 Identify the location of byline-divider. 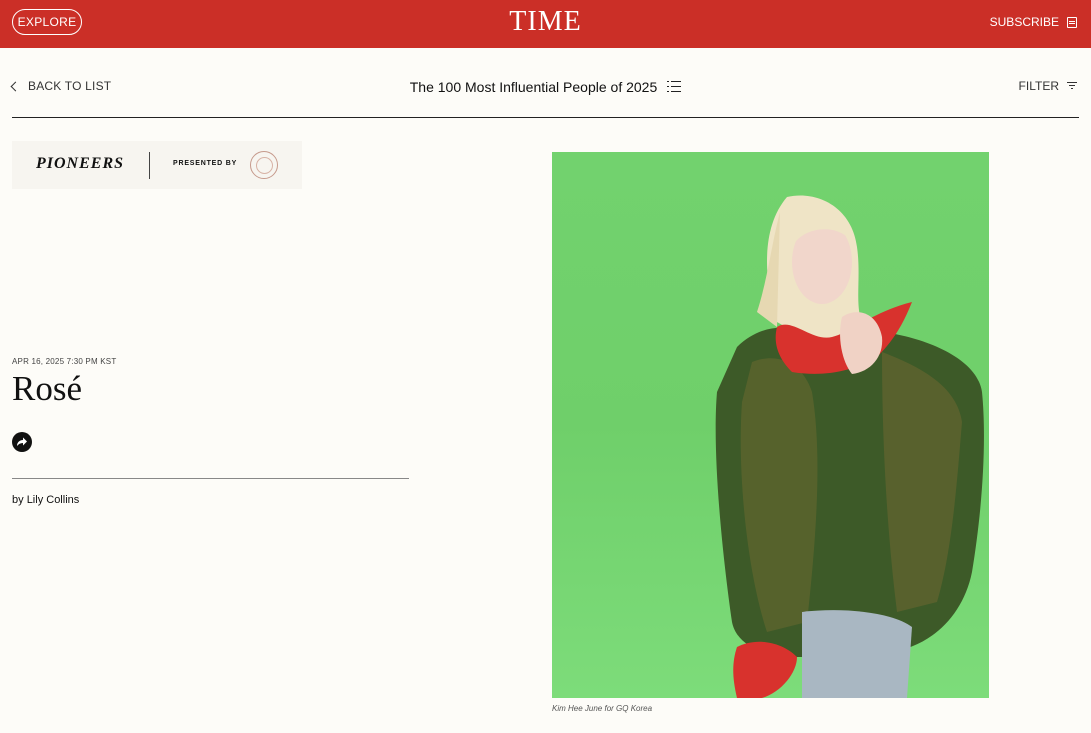
(210, 478).